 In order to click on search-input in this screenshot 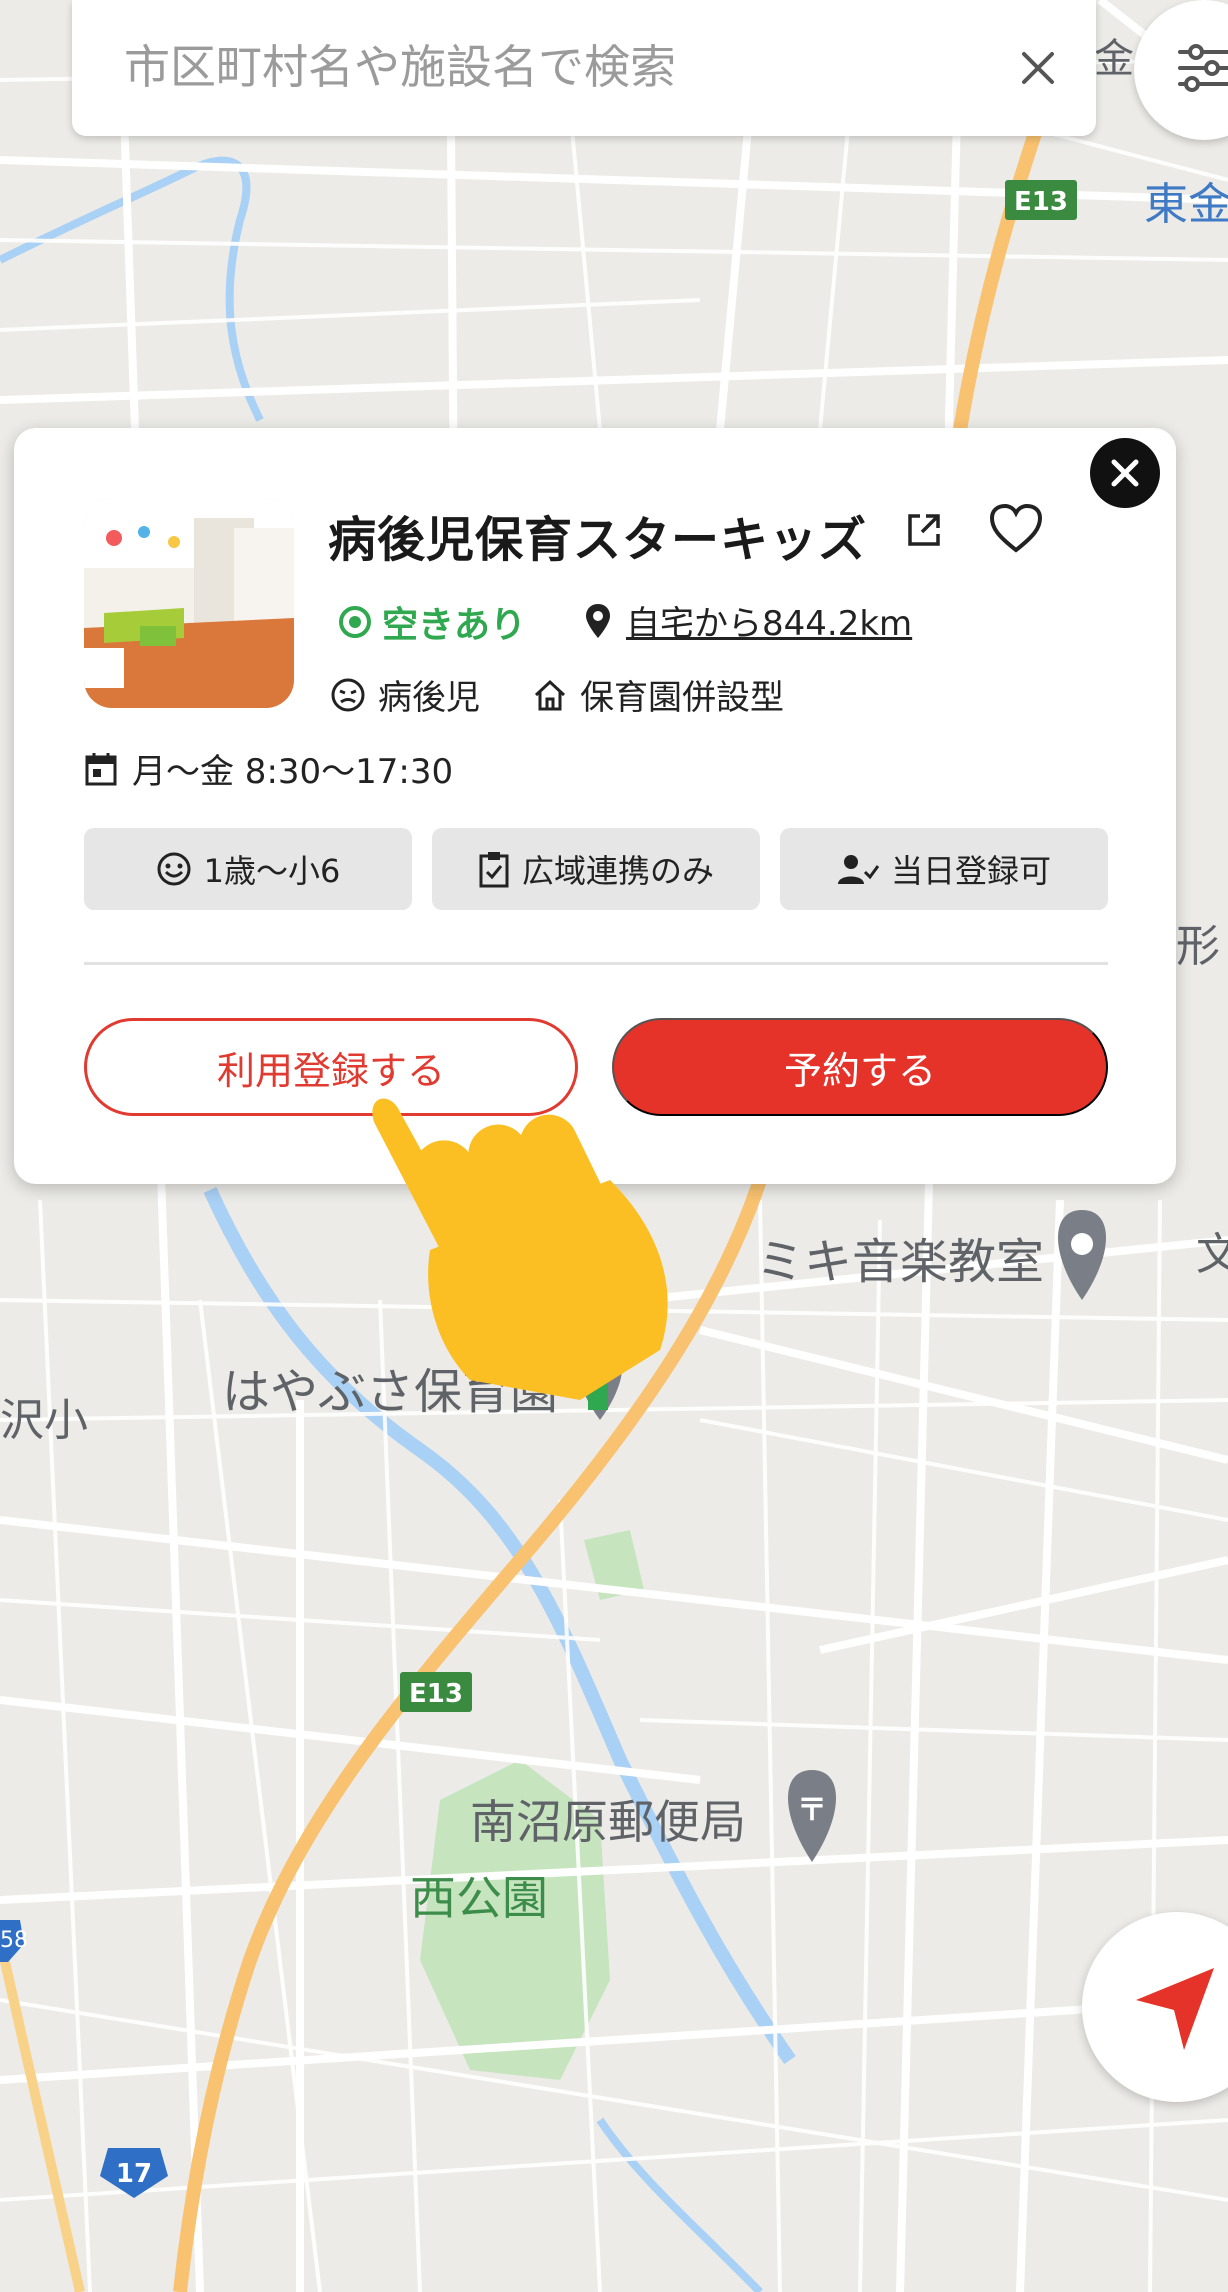, I will do `click(564, 67)`.